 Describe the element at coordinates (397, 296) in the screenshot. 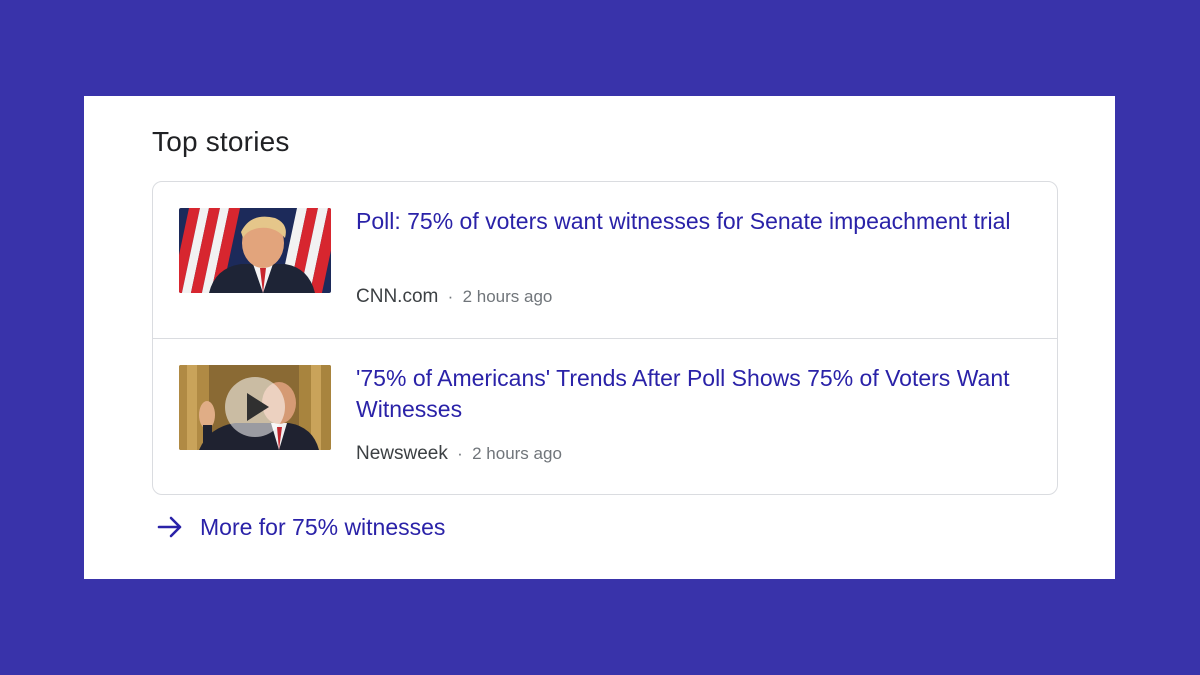

I see `story-source: CNN.com` at that location.